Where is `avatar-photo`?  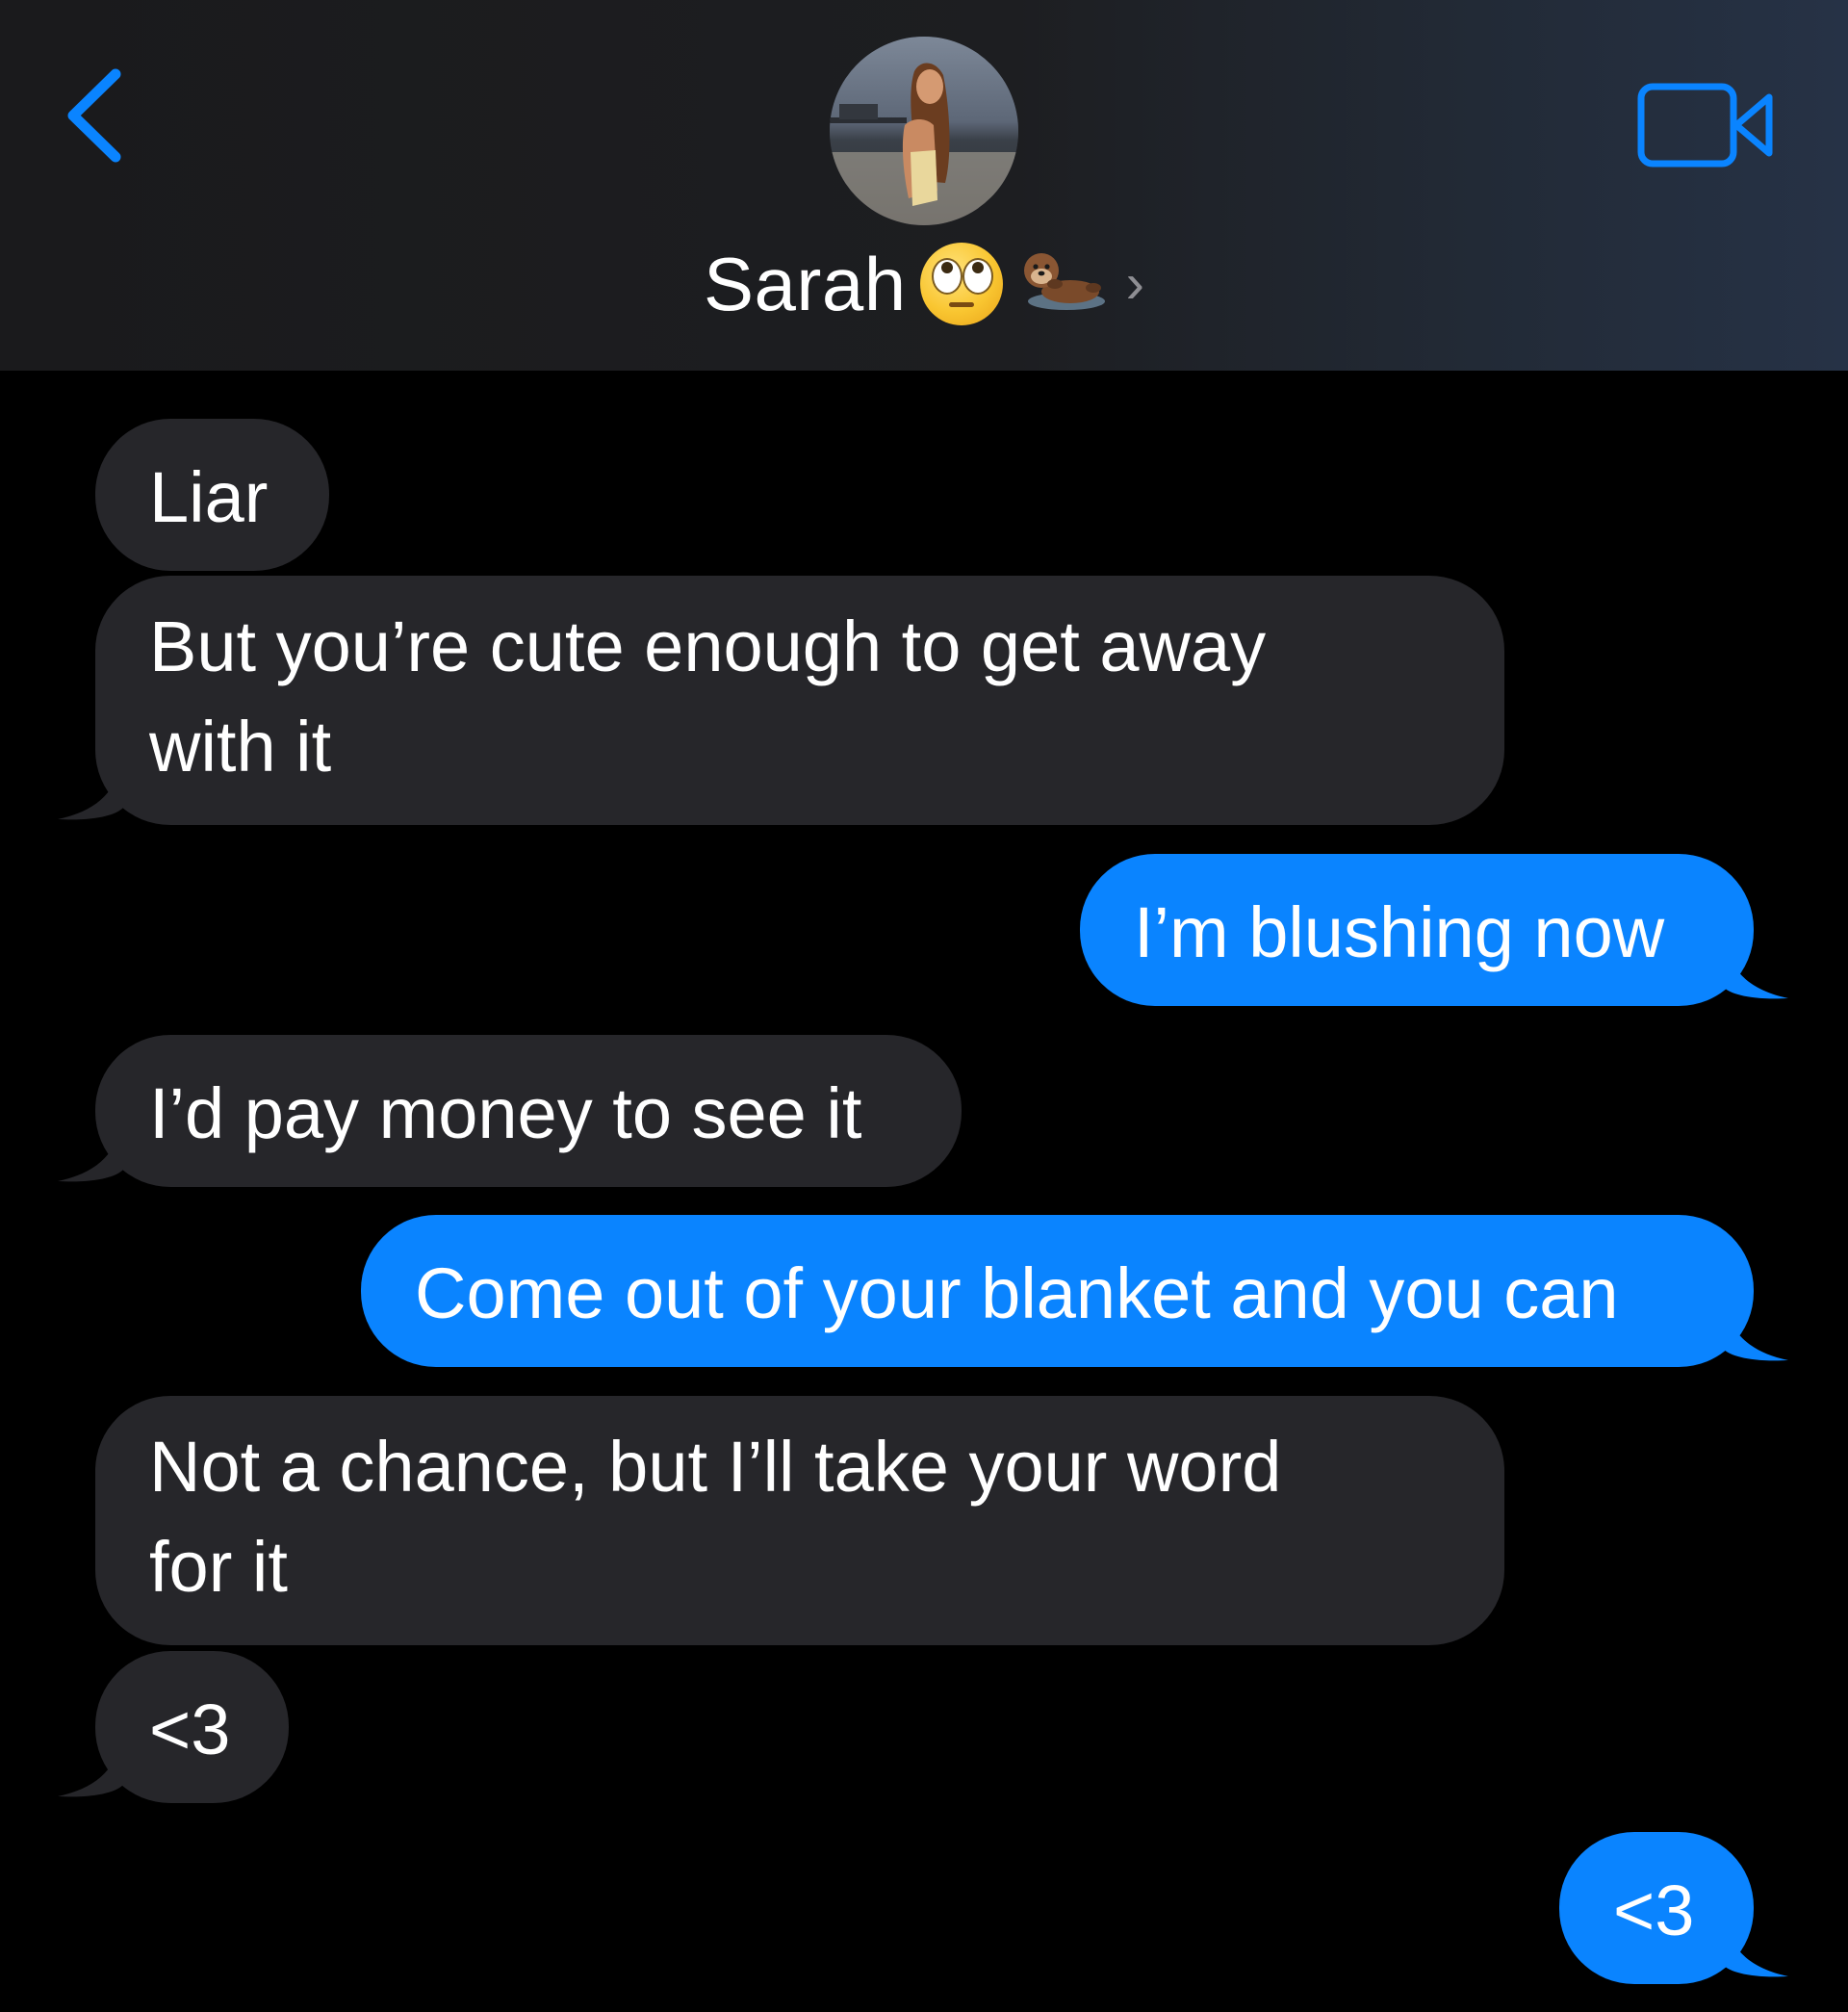
avatar-photo is located at coordinates (924, 131).